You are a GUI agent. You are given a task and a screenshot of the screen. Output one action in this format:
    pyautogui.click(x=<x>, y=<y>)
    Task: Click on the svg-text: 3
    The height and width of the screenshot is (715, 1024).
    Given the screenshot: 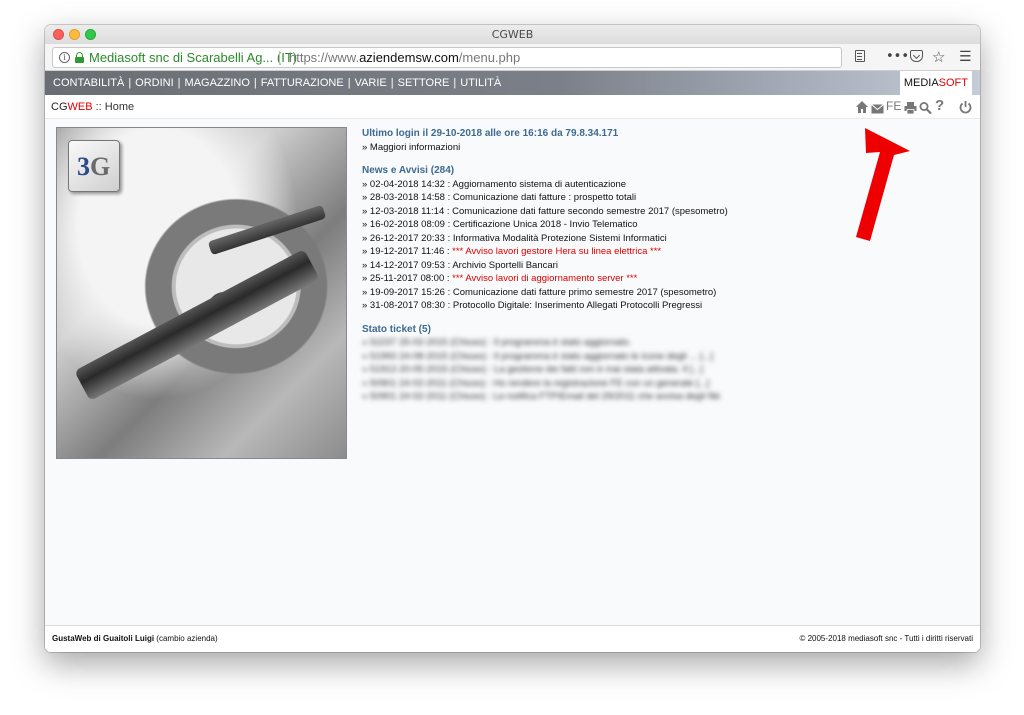 What is the action you would take?
    pyautogui.click(x=83, y=166)
    